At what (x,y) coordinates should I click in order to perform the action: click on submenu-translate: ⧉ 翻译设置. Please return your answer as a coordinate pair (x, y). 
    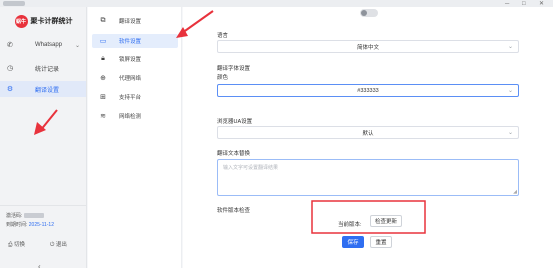
    Looking at the image, I should click on (135, 21).